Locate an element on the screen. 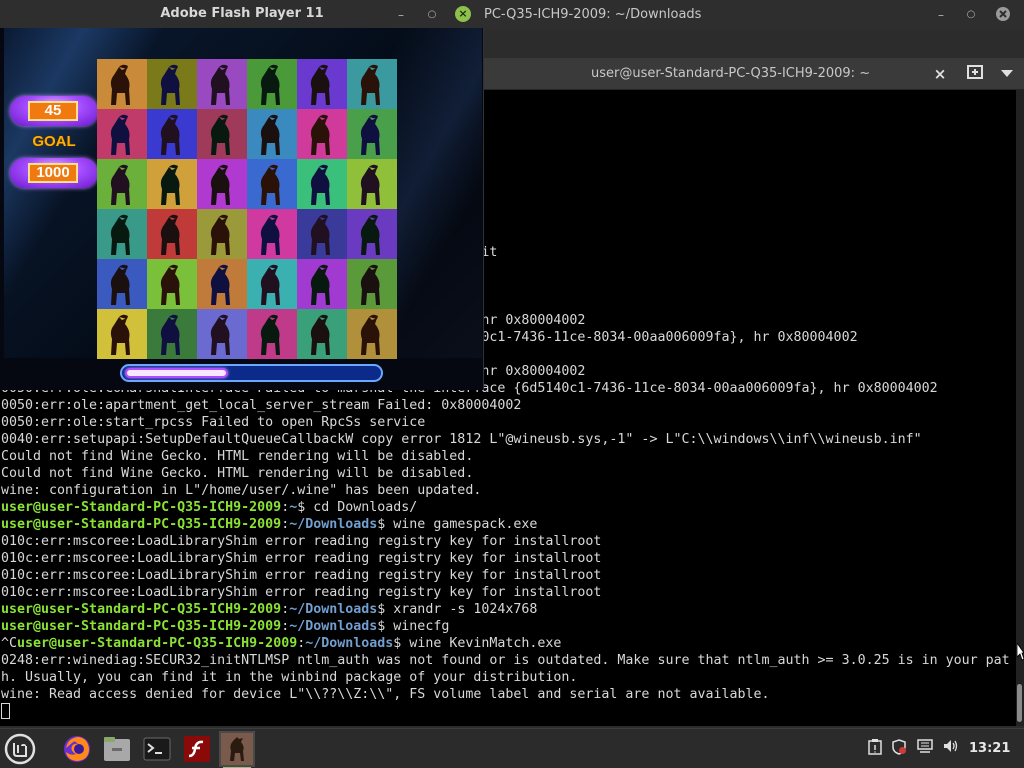 This screenshot has height=768, width=1024. prompt-command: $ xrandr -s 1024x768 is located at coordinates (457, 609).